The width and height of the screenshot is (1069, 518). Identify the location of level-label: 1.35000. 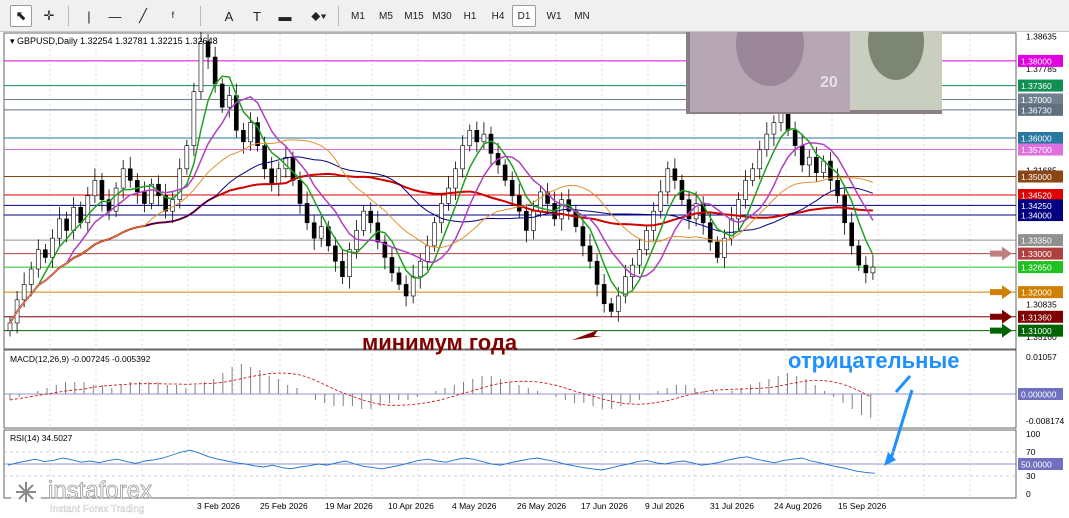
(1036, 177).